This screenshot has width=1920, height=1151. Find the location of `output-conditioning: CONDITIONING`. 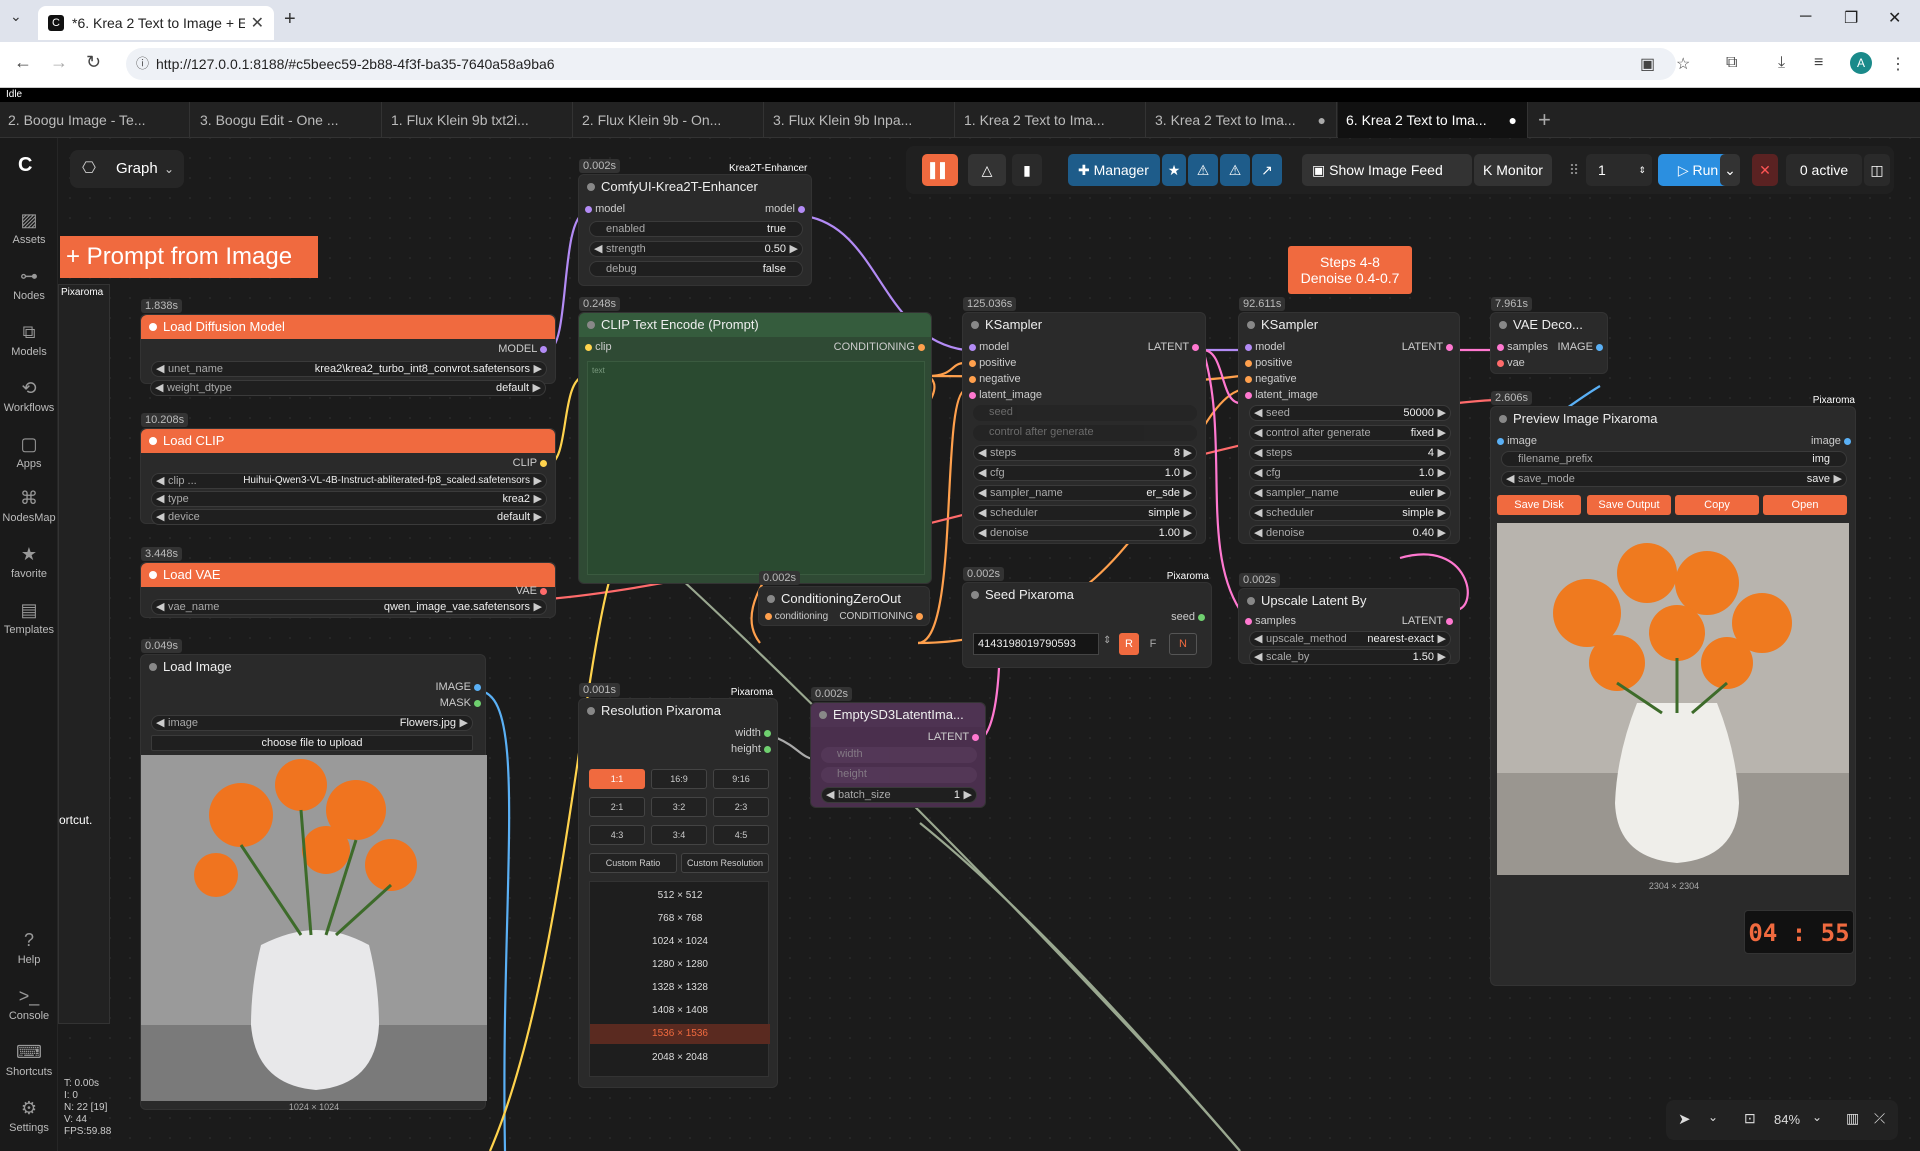

output-conditioning: CONDITIONING is located at coordinates (879, 347).